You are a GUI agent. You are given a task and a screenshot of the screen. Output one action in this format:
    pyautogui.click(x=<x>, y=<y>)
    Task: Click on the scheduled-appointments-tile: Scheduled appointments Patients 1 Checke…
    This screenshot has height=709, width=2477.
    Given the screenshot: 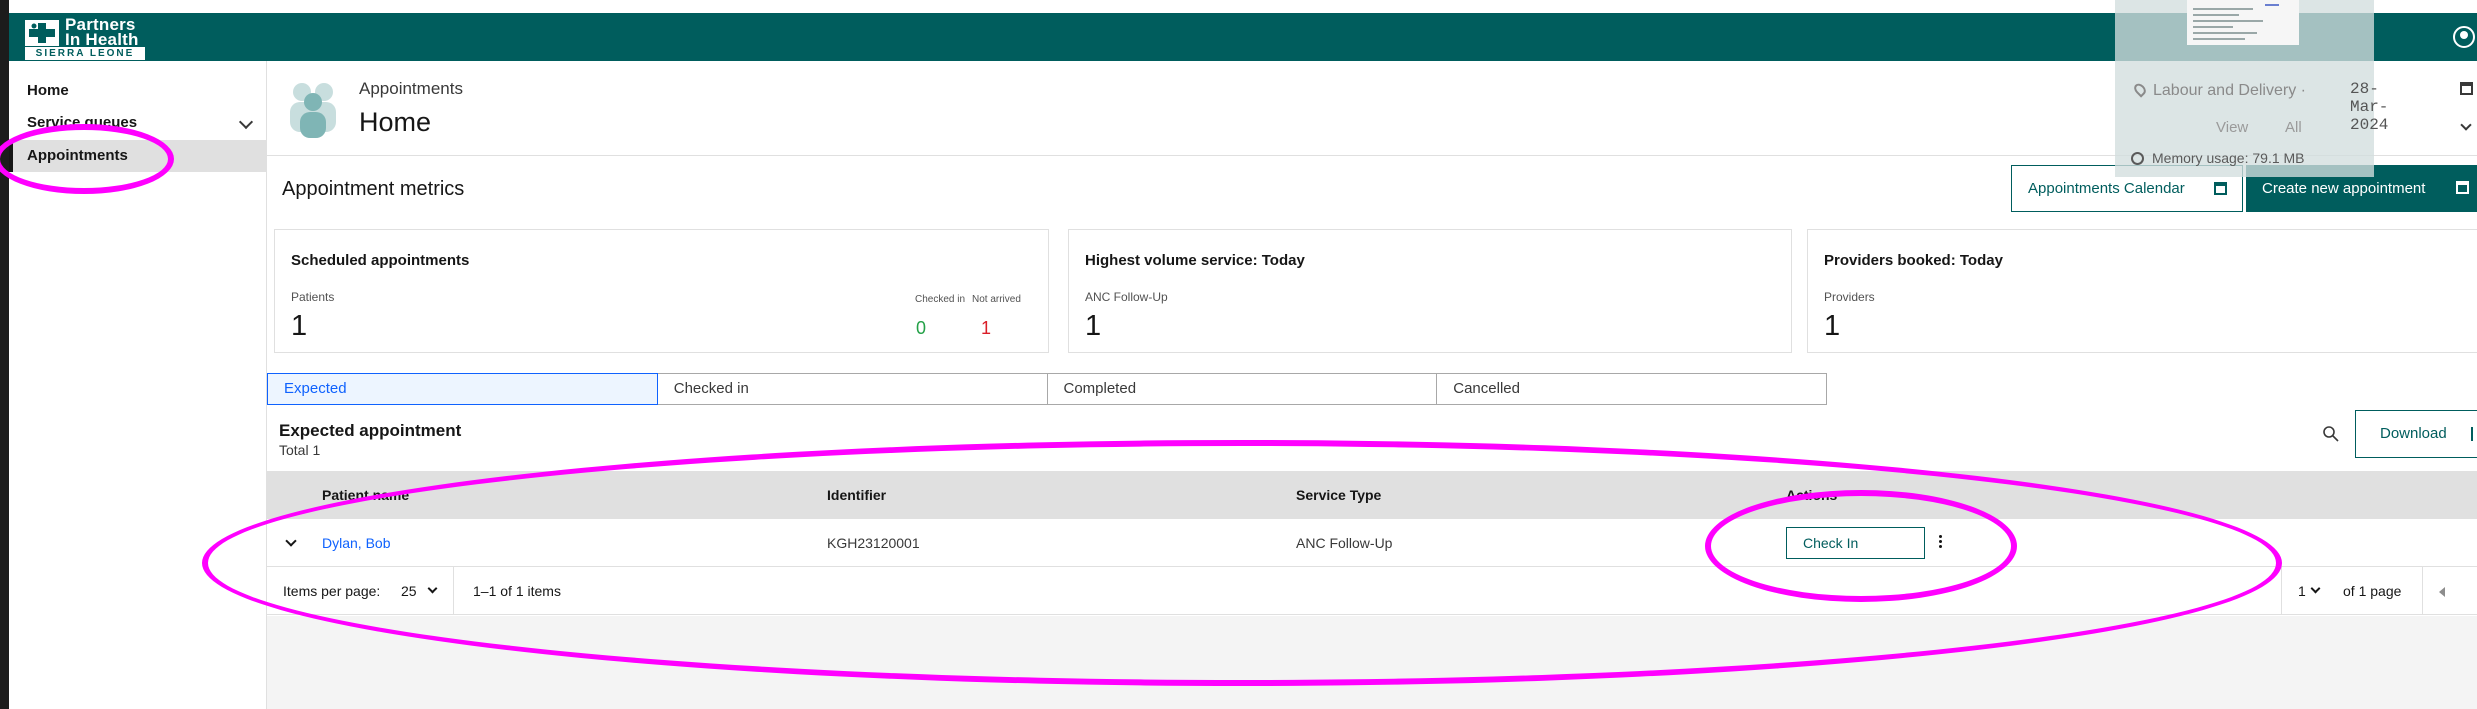 What is the action you would take?
    pyautogui.click(x=661, y=291)
    